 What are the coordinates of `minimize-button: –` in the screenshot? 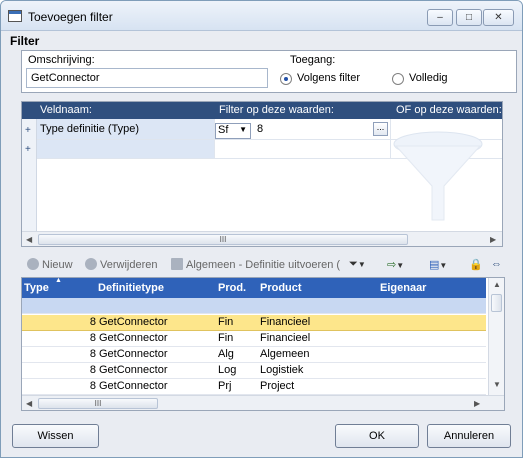 It's located at (440, 17).